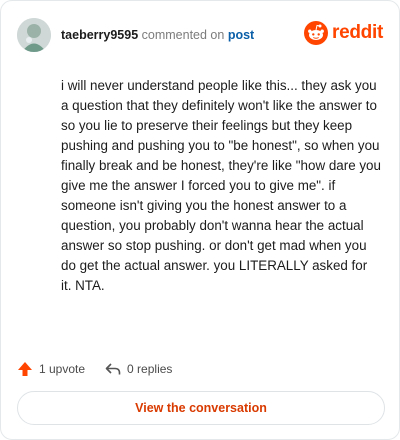 The image size is (400, 440). I want to click on action-text: commented on, so click(183, 35).